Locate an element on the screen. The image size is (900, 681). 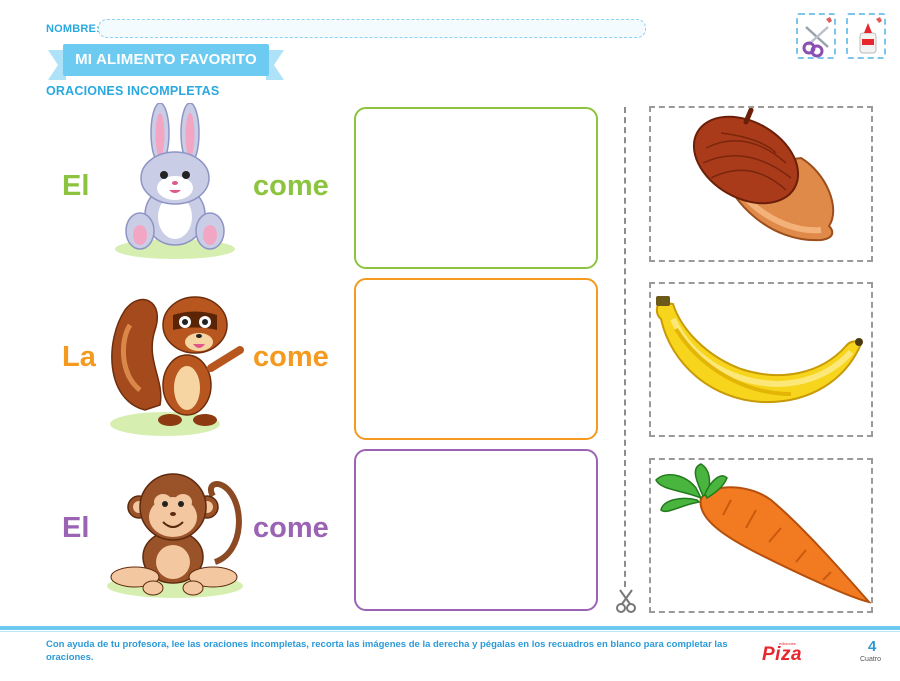
footer-divider-thin is located at coordinates (450, 631).